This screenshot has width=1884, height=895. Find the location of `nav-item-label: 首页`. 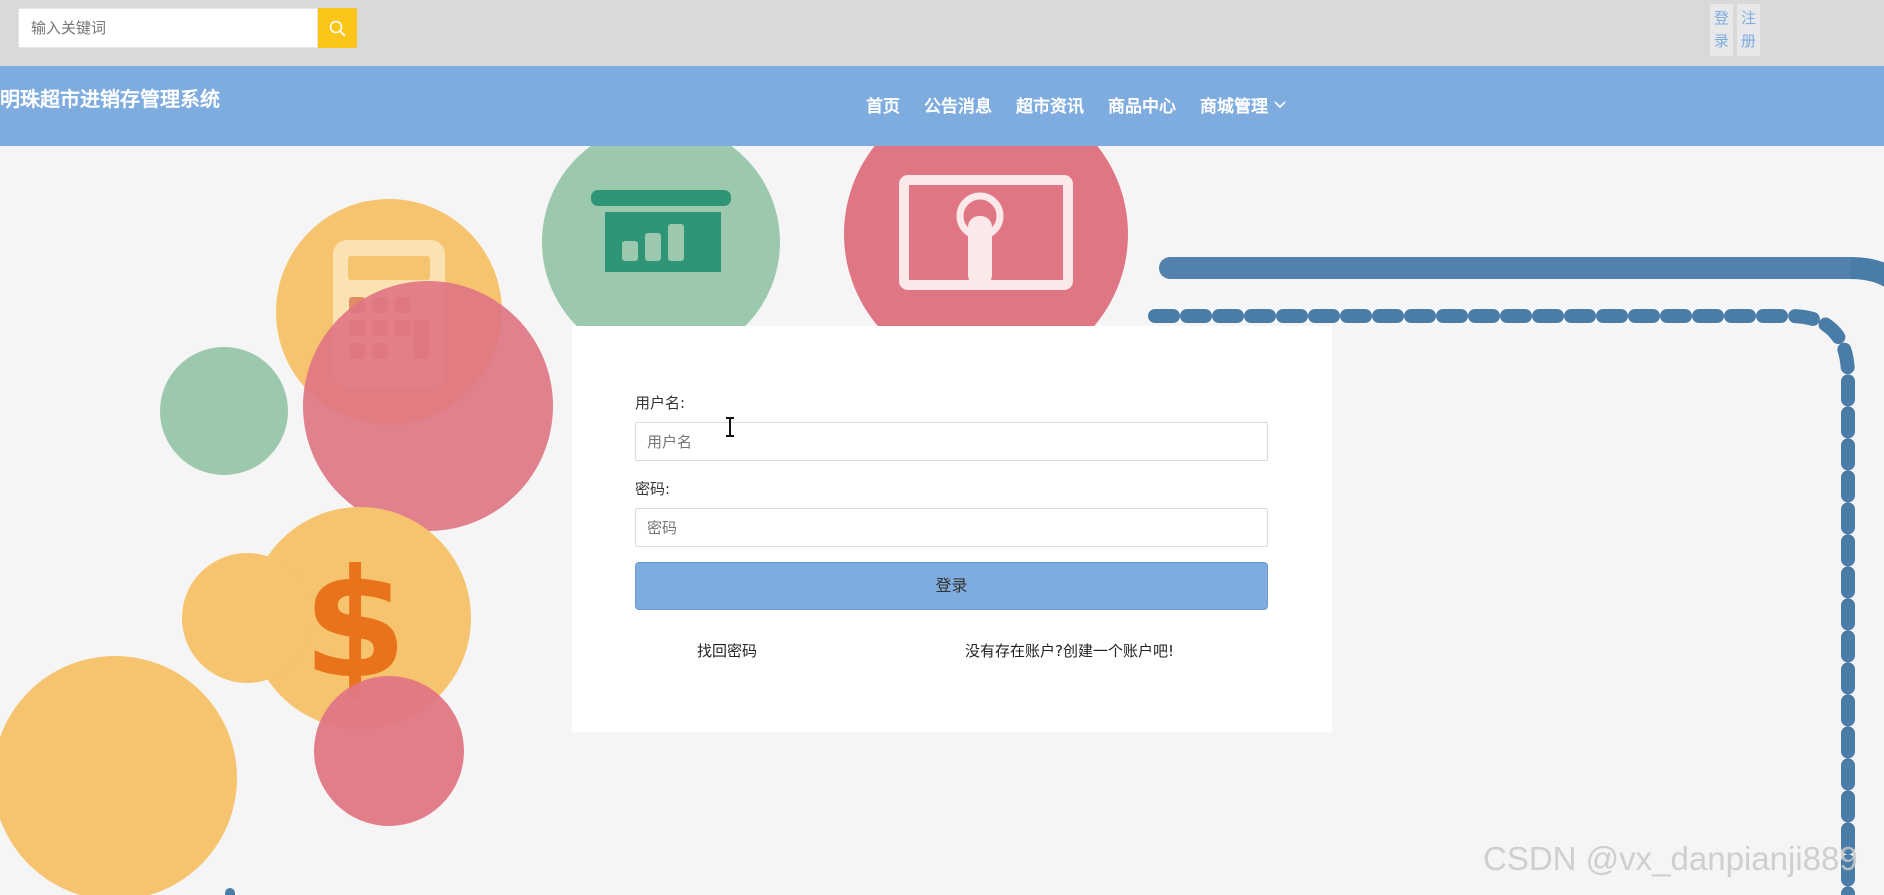

nav-item-label: 首页 is located at coordinates (883, 107).